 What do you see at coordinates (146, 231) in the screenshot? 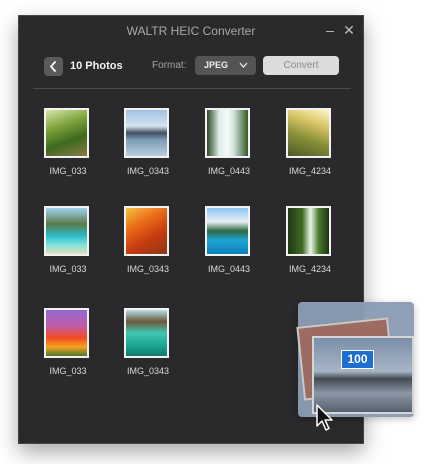
I see `autumn-trees-thumbnail` at bounding box center [146, 231].